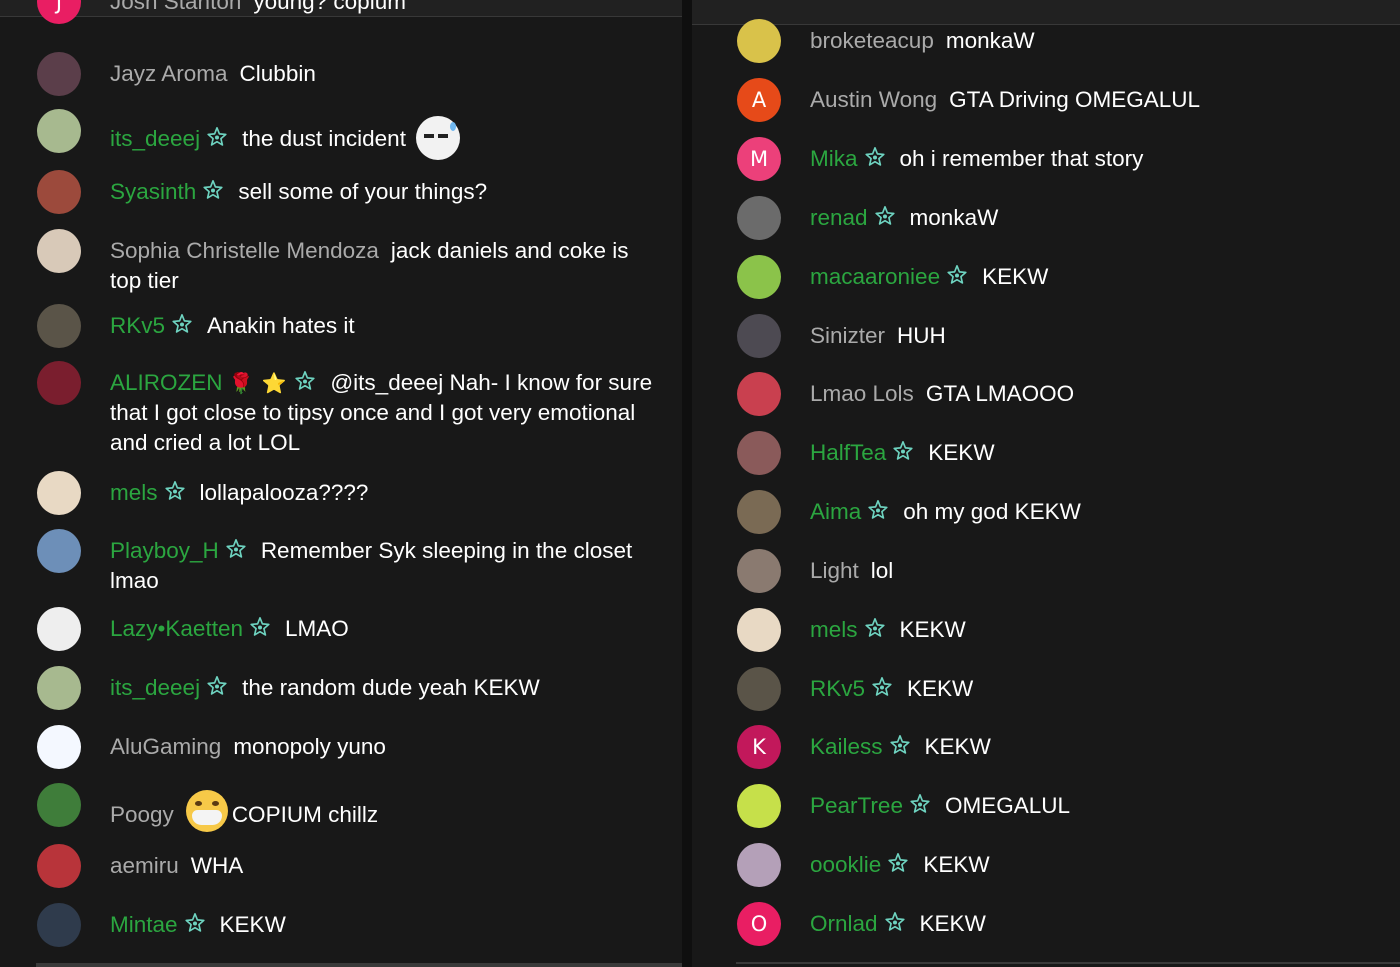  I want to click on author-name: Josh Stanton, so click(175, 7).